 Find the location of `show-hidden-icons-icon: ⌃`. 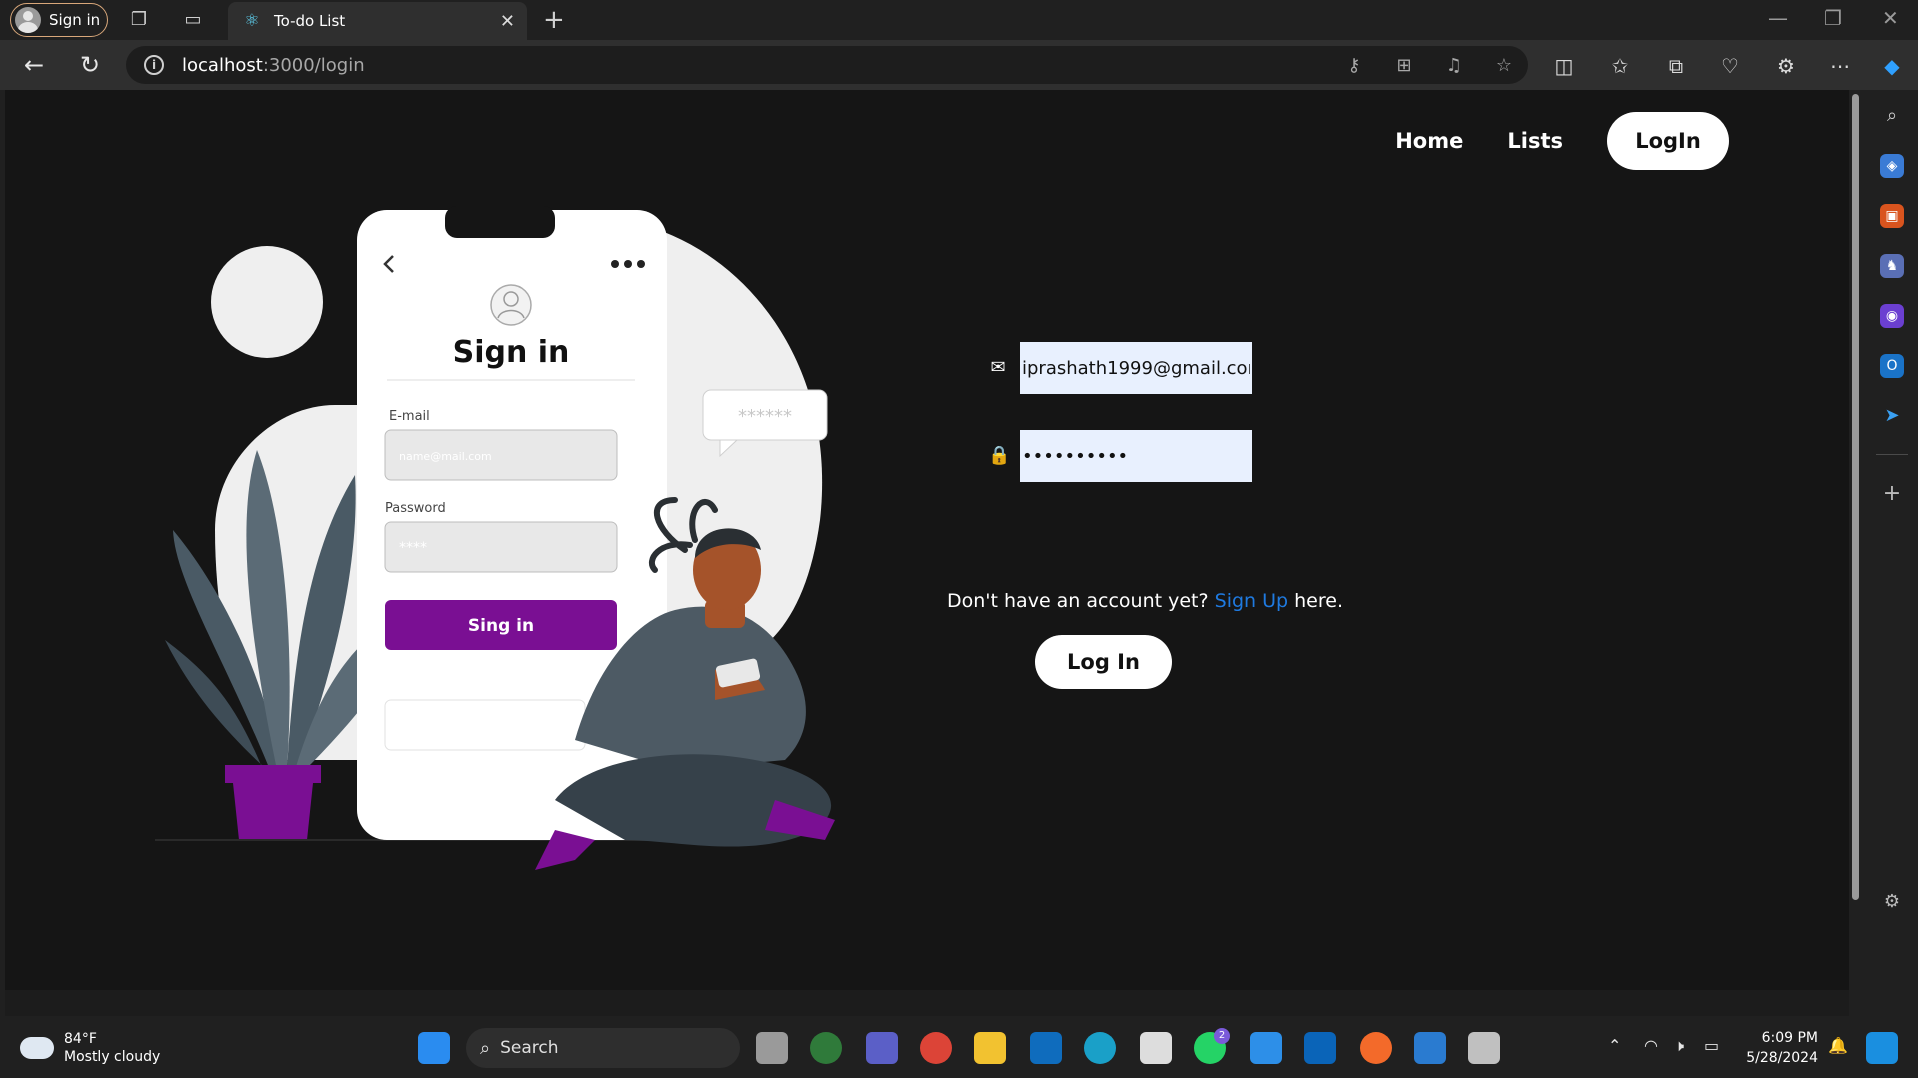

show-hidden-icons-icon: ⌃ is located at coordinates (1614, 1045).